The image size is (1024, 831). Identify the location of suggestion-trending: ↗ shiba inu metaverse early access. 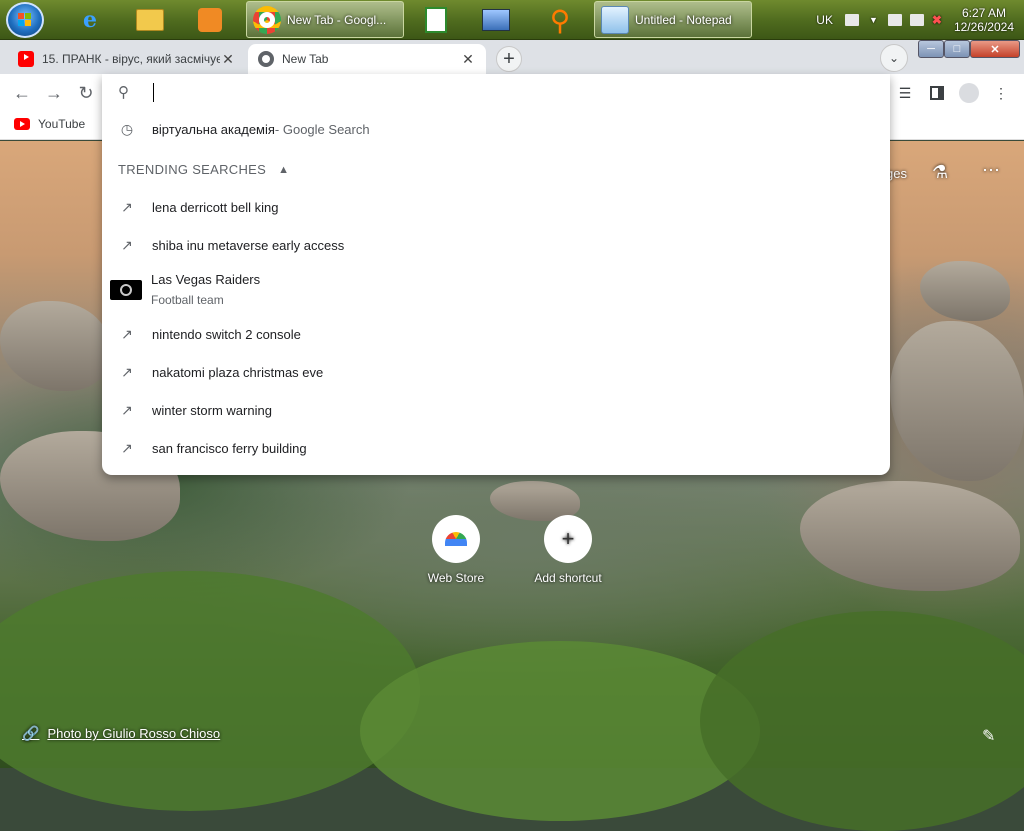
(496, 245).